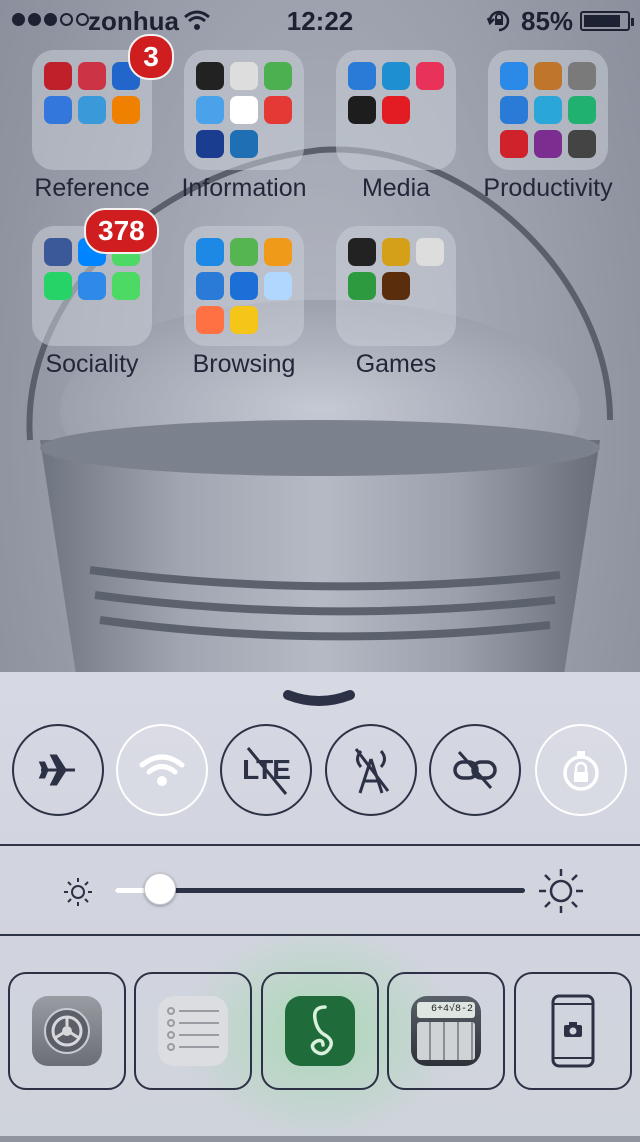 The image size is (640, 1142). I want to click on swirl-note-icon, so click(321, 1030).